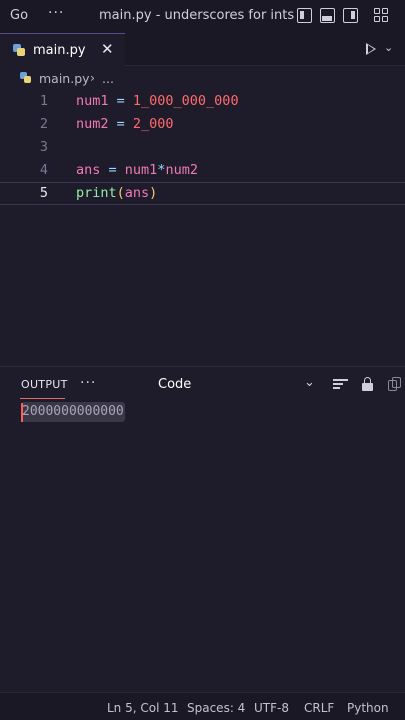 This screenshot has width=405, height=720. Describe the element at coordinates (22, 412) in the screenshot. I see `text-cursor` at that location.